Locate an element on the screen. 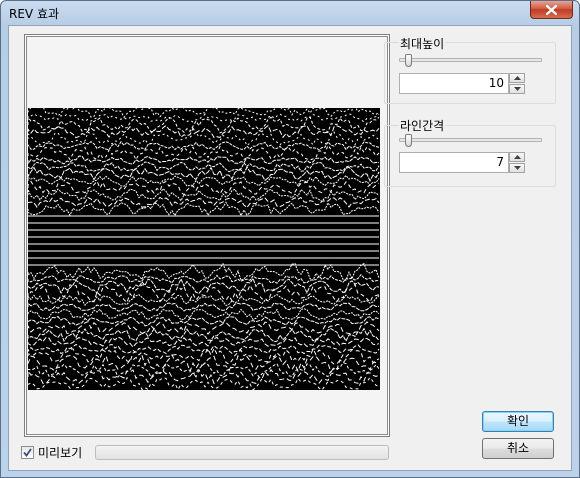  max-height-spinner is located at coordinates (517, 83).